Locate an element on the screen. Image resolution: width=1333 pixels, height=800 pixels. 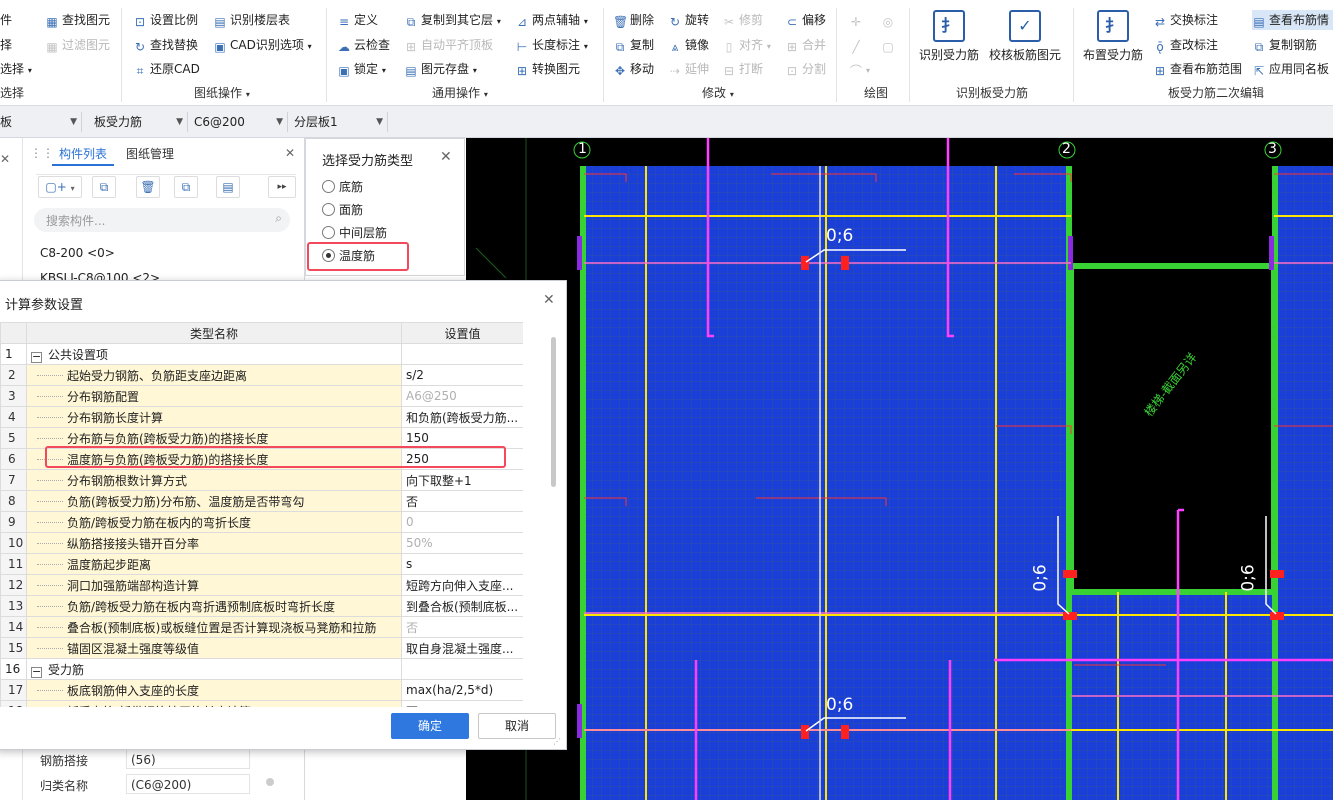
cloud-check-button: ☁ 云检查 is located at coordinates (363, 45).